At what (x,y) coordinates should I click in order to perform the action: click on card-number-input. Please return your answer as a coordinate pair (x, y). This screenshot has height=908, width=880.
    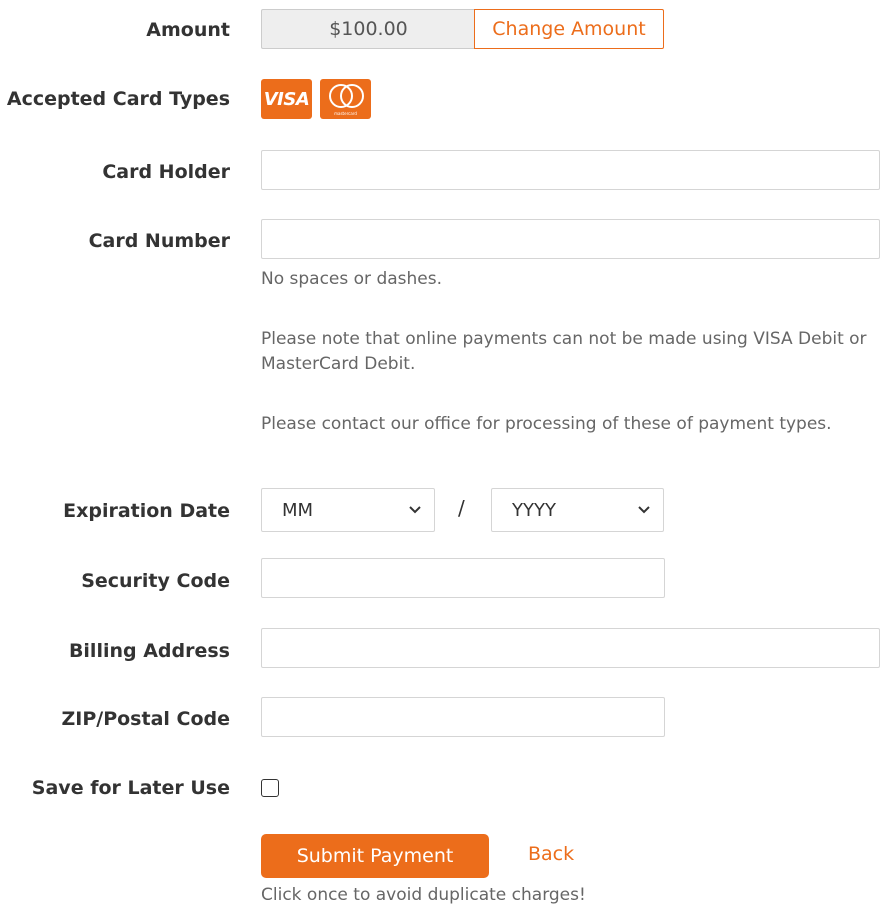
    Looking at the image, I should click on (570, 239).